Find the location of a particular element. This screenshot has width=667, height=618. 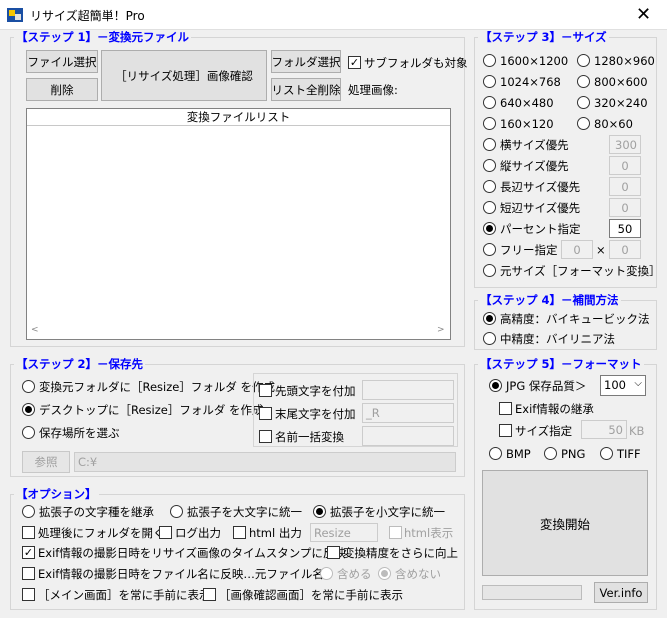

percent-label: パーセント指定 is located at coordinates (540, 229).